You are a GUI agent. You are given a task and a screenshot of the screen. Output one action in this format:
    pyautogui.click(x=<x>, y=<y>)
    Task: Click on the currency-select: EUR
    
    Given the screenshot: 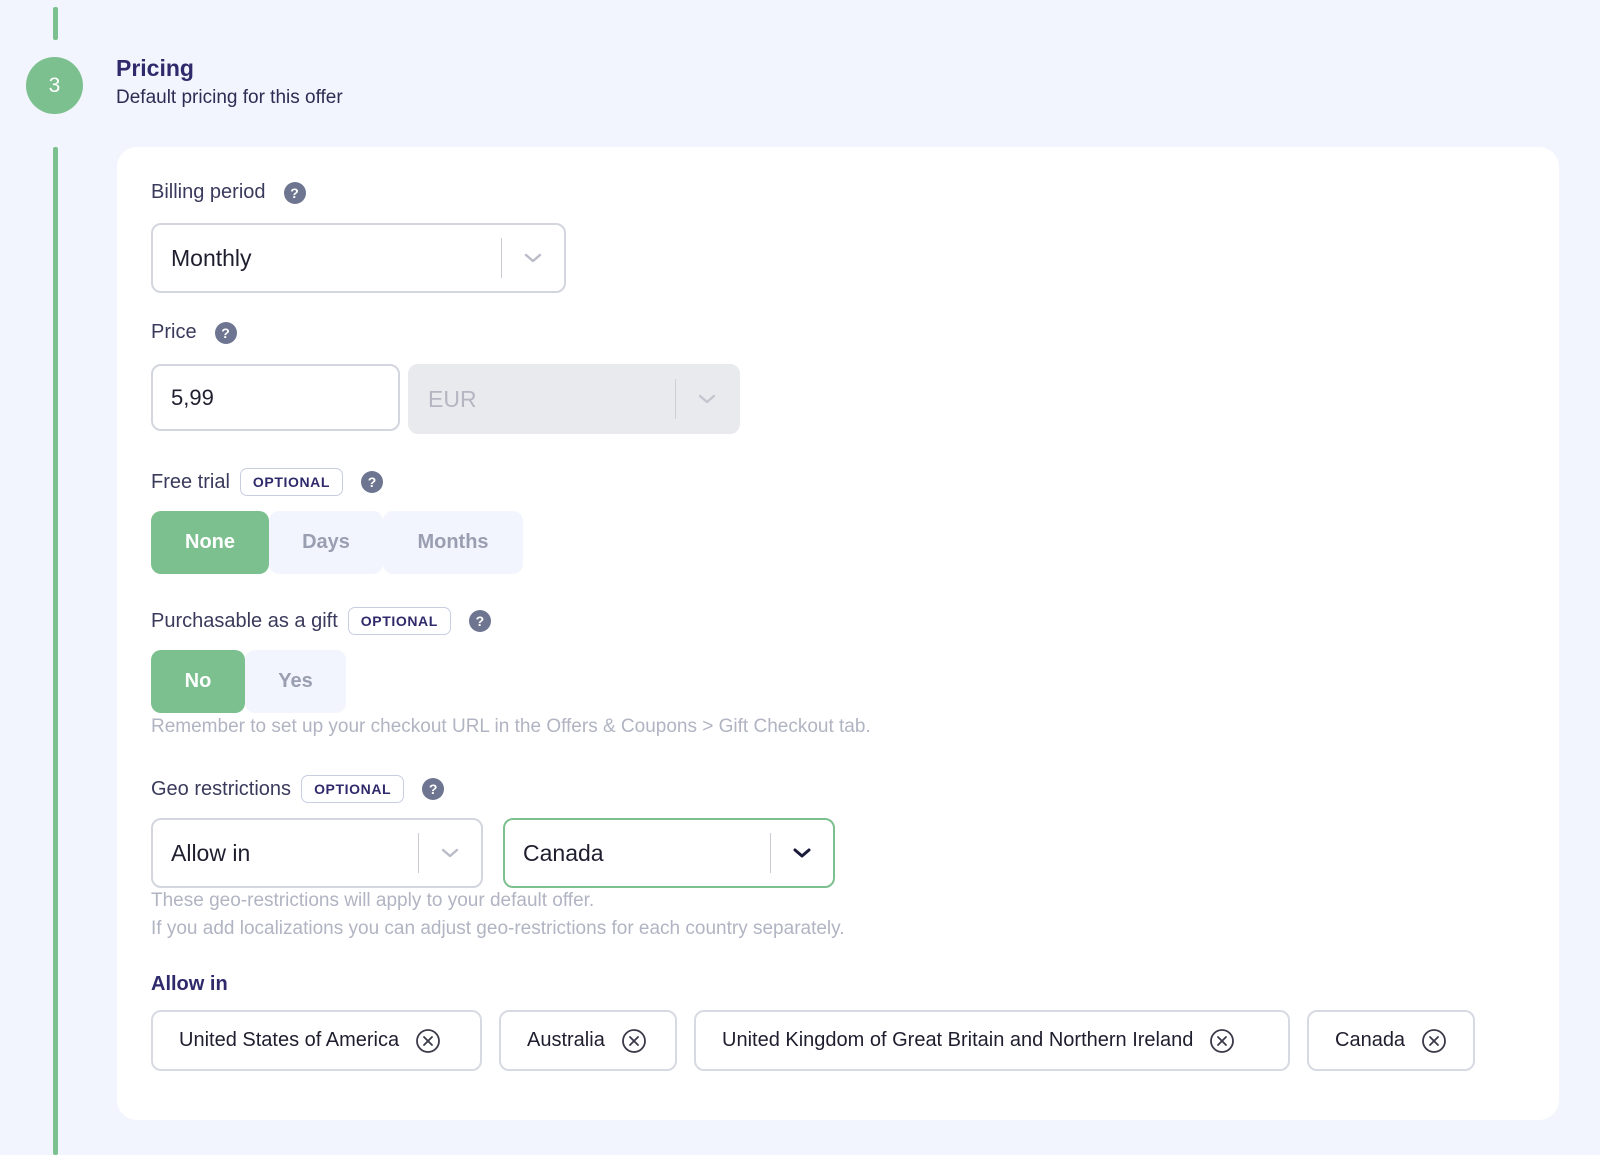 What is the action you would take?
    pyautogui.click(x=574, y=399)
    